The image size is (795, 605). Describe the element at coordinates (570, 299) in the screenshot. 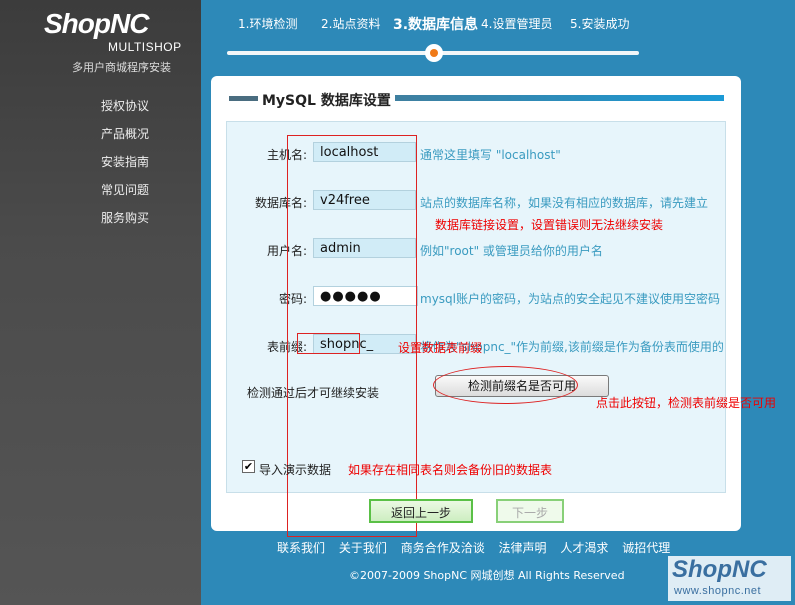

I see `password-hint: mysql账户的密码，为站点的安全起见不建议使用空密码` at that location.